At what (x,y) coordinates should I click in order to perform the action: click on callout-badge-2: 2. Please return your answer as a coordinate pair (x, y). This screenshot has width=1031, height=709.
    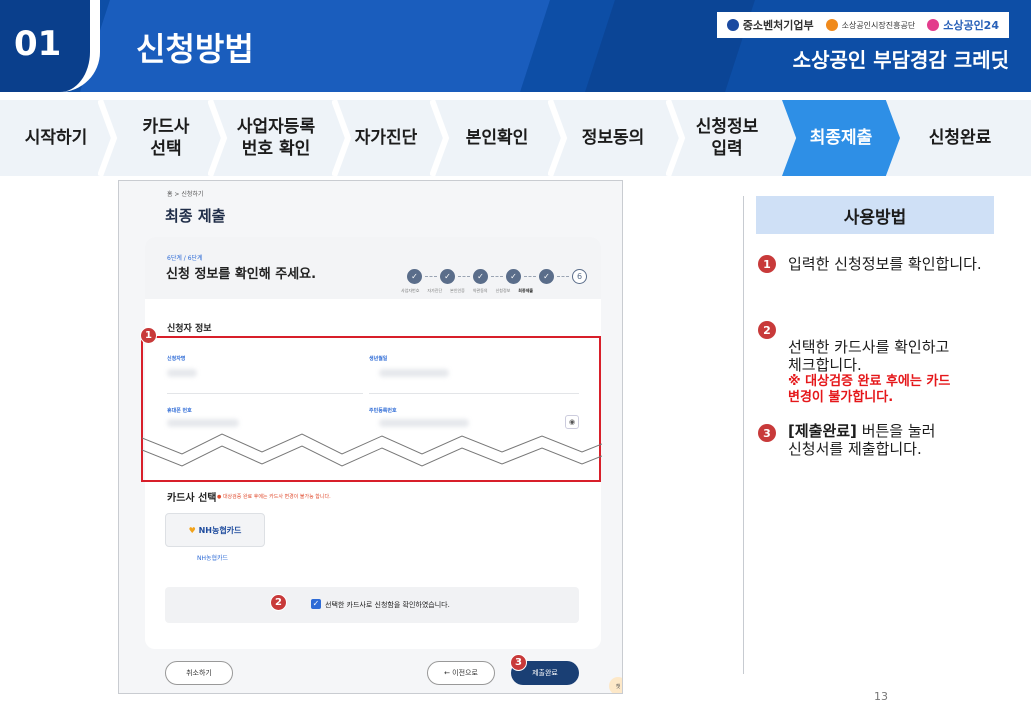
    Looking at the image, I should click on (278, 602).